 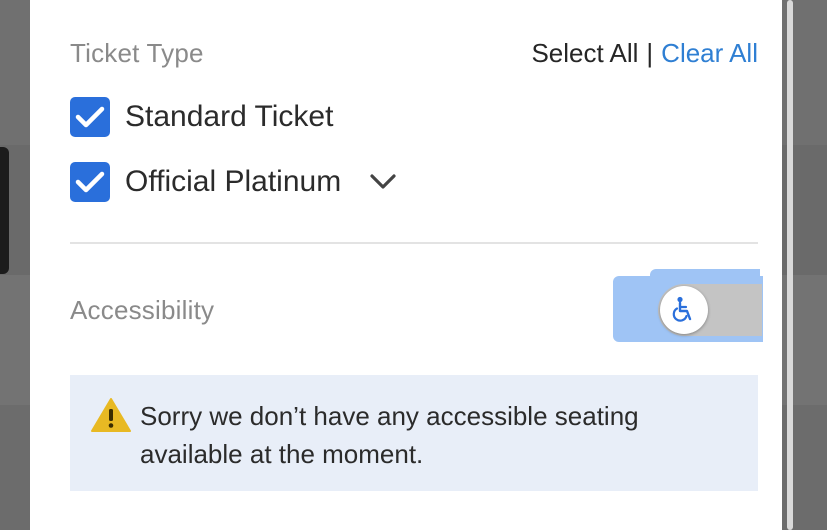 I want to click on official-platinum-checkbox, so click(x=90, y=182).